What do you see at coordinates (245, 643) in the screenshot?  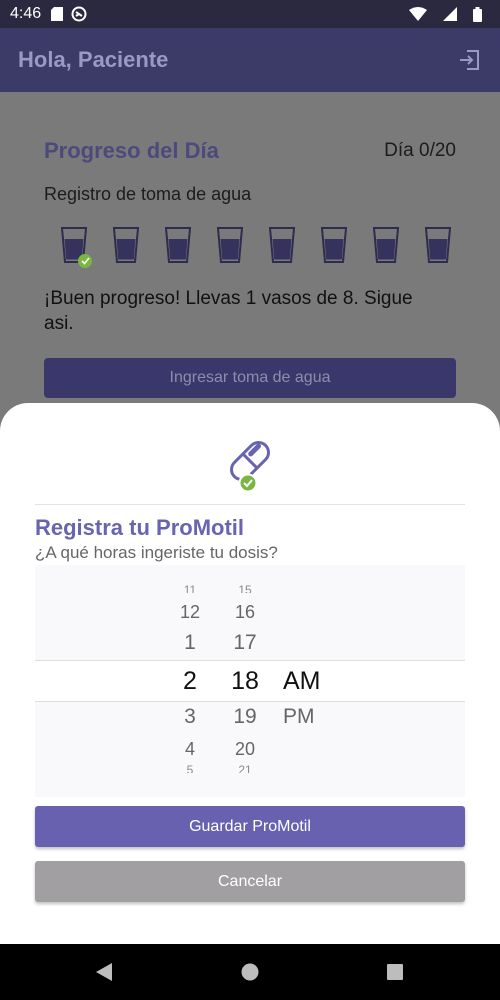 I see `minute-option: 17` at bounding box center [245, 643].